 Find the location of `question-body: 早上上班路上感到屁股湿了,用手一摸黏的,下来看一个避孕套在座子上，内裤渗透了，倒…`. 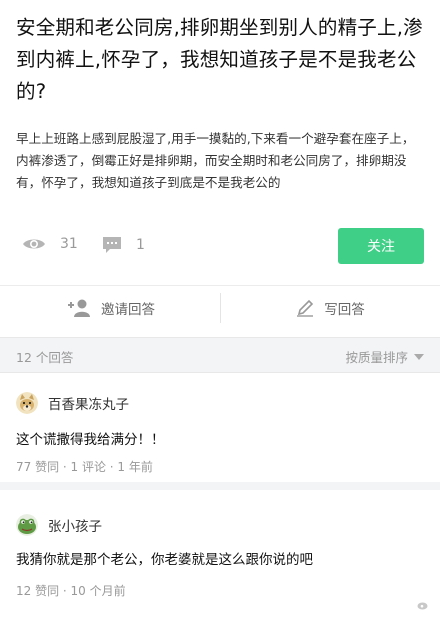

question-body: 早上上班路上感到屁股湿了,用手一摸黏的,下来看一个避孕套在座子上，内裤渗透了，倒… is located at coordinates (215, 160).